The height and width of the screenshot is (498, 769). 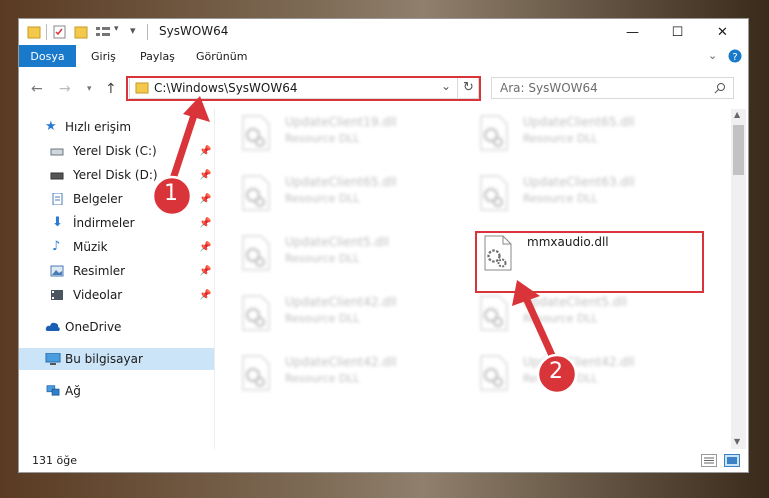 I want to click on callout-2-label: 2, so click(x=556, y=371).